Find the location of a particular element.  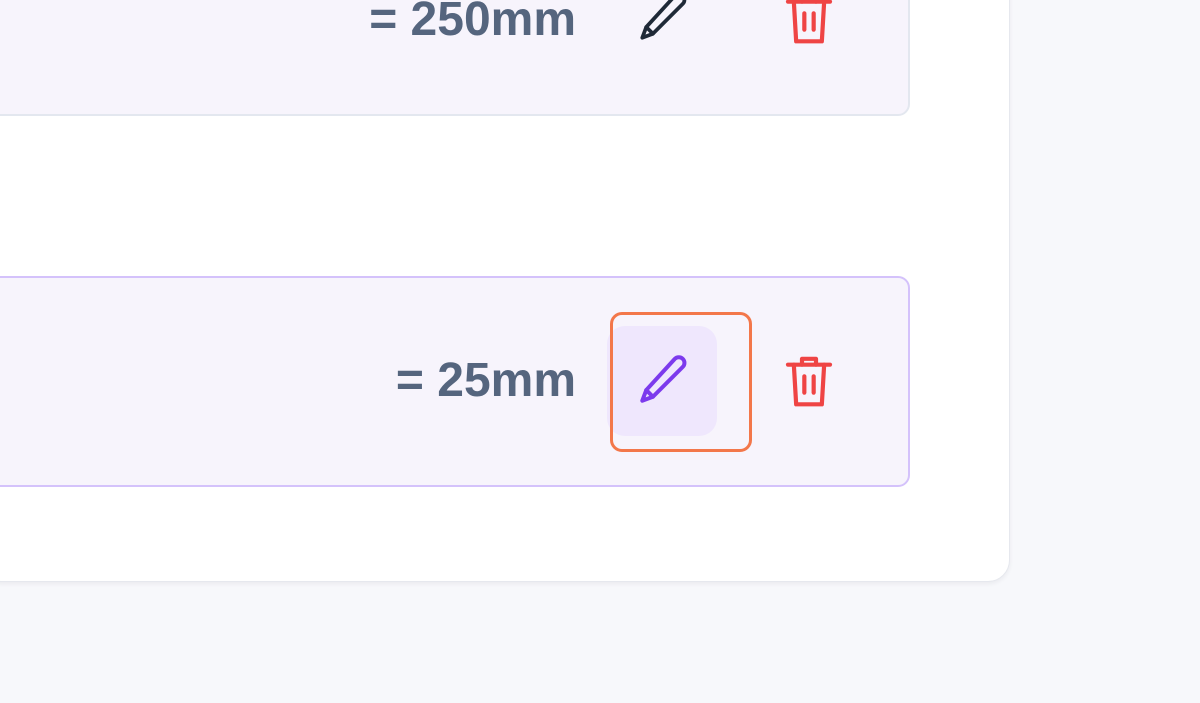

pencil-icon is located at coordinates (662, 25).